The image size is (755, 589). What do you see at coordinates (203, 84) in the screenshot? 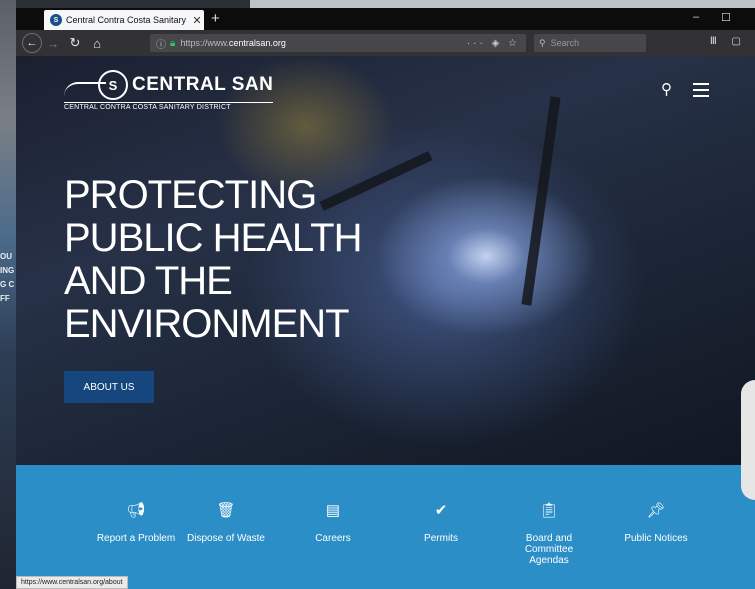
I see `logo-name: CENTRAL SAN` at bounding box center [203, 84].